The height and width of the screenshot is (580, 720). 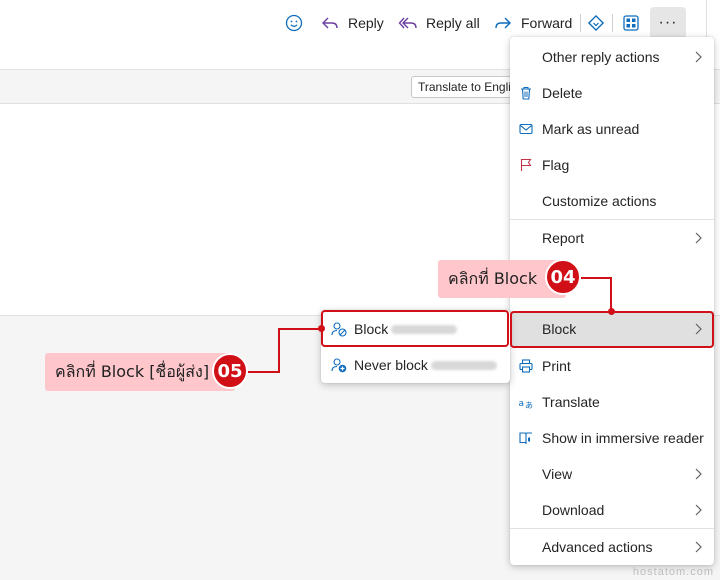 What do you see at coordinates (557, 474) in the screenshot?
I see `menu-item-label: View` at bounding box center [557, 474].